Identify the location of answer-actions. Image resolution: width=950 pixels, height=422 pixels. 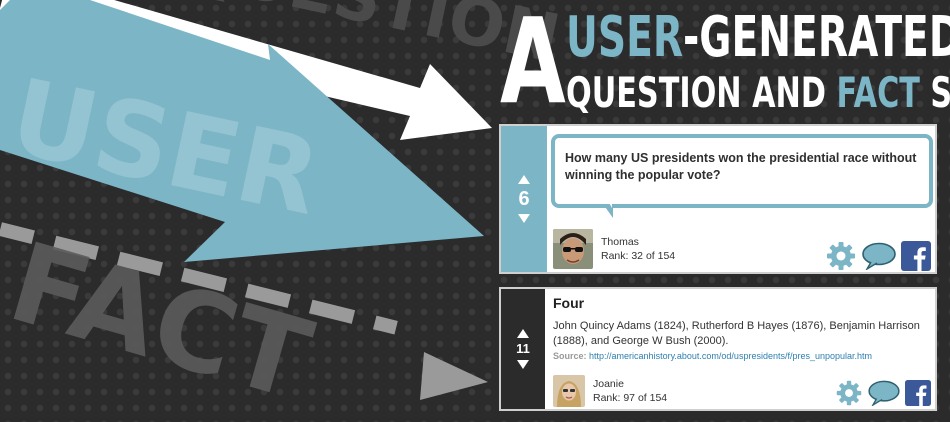
(883, 393).